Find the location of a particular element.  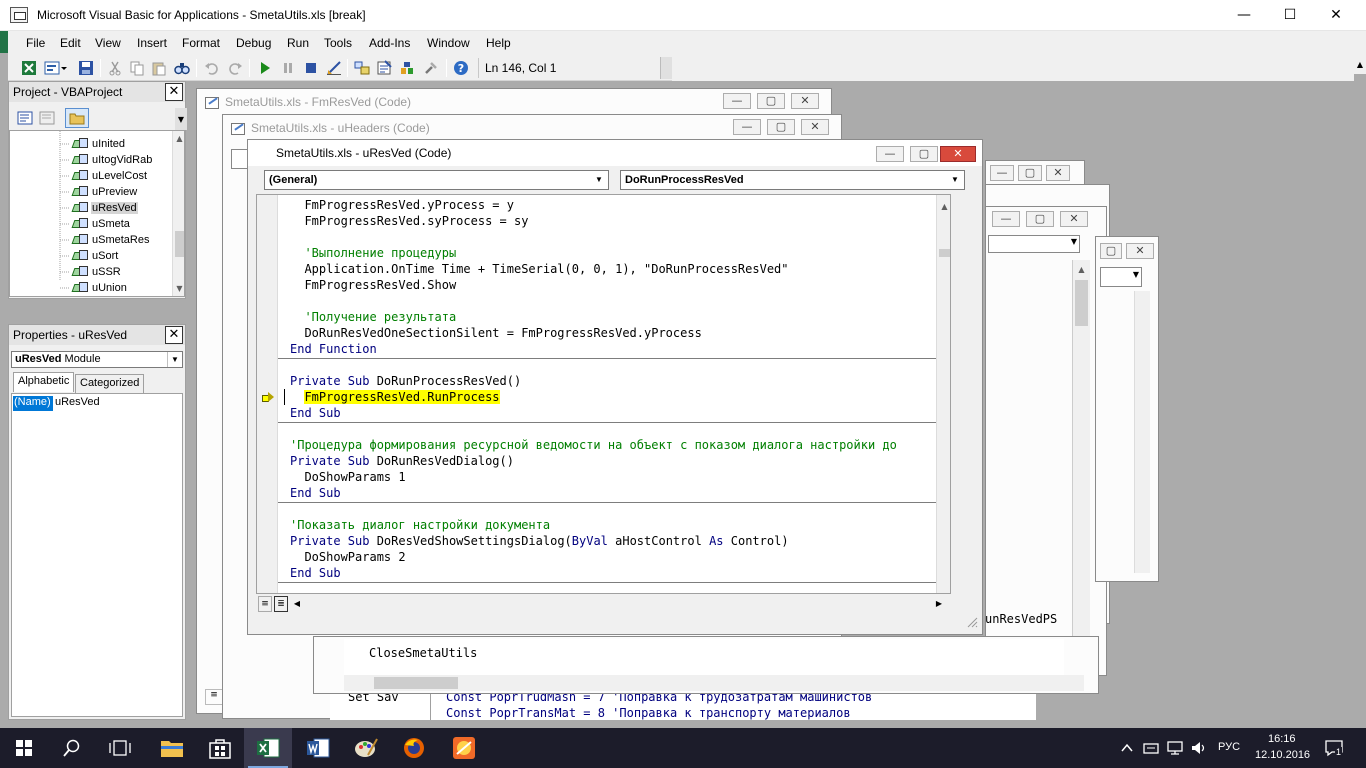

task-view-button is located at coordinates (120, 748).